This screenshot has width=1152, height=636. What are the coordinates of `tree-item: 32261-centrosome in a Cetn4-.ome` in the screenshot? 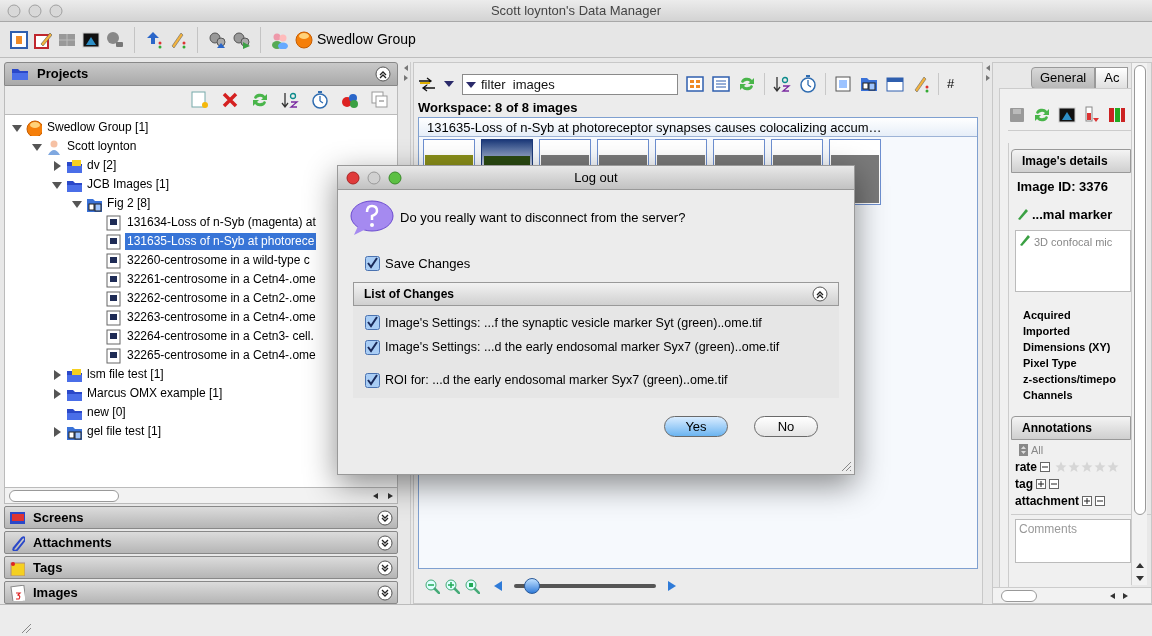 It's located at (221, 279).